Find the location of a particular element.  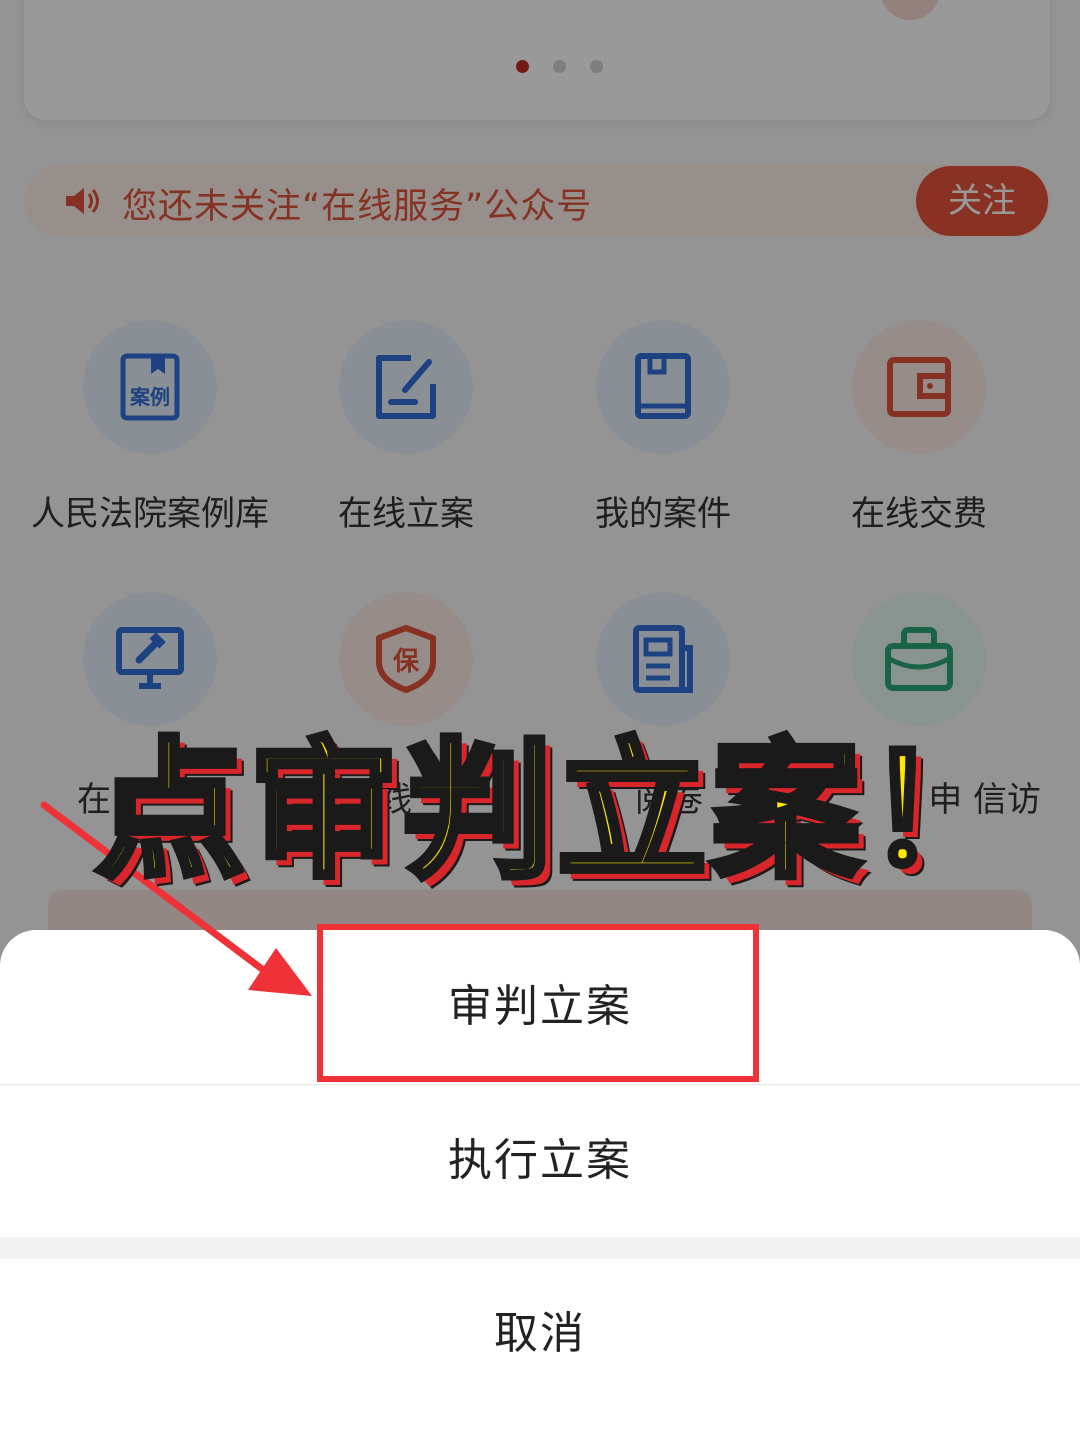

execution-filing-option: 执行立案 is located at coordinates (540, 1161).